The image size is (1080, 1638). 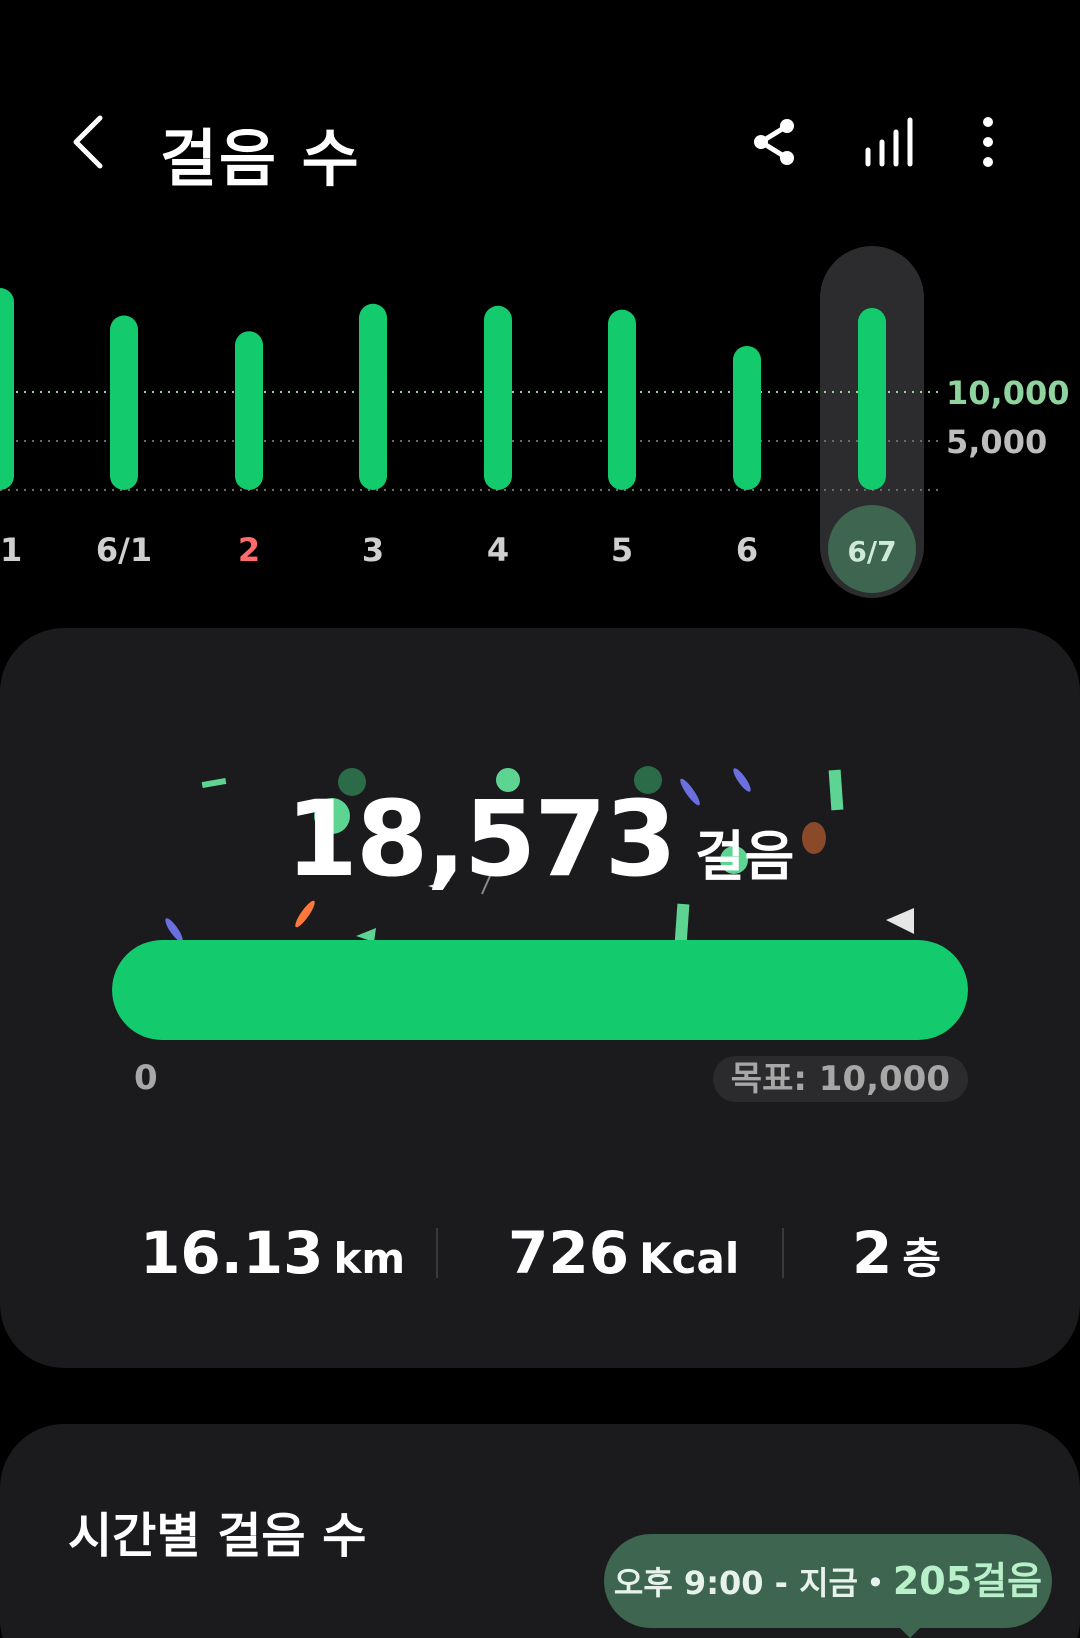 I want to click on x-axis-label: 6/1, so click(x=124, y=550).